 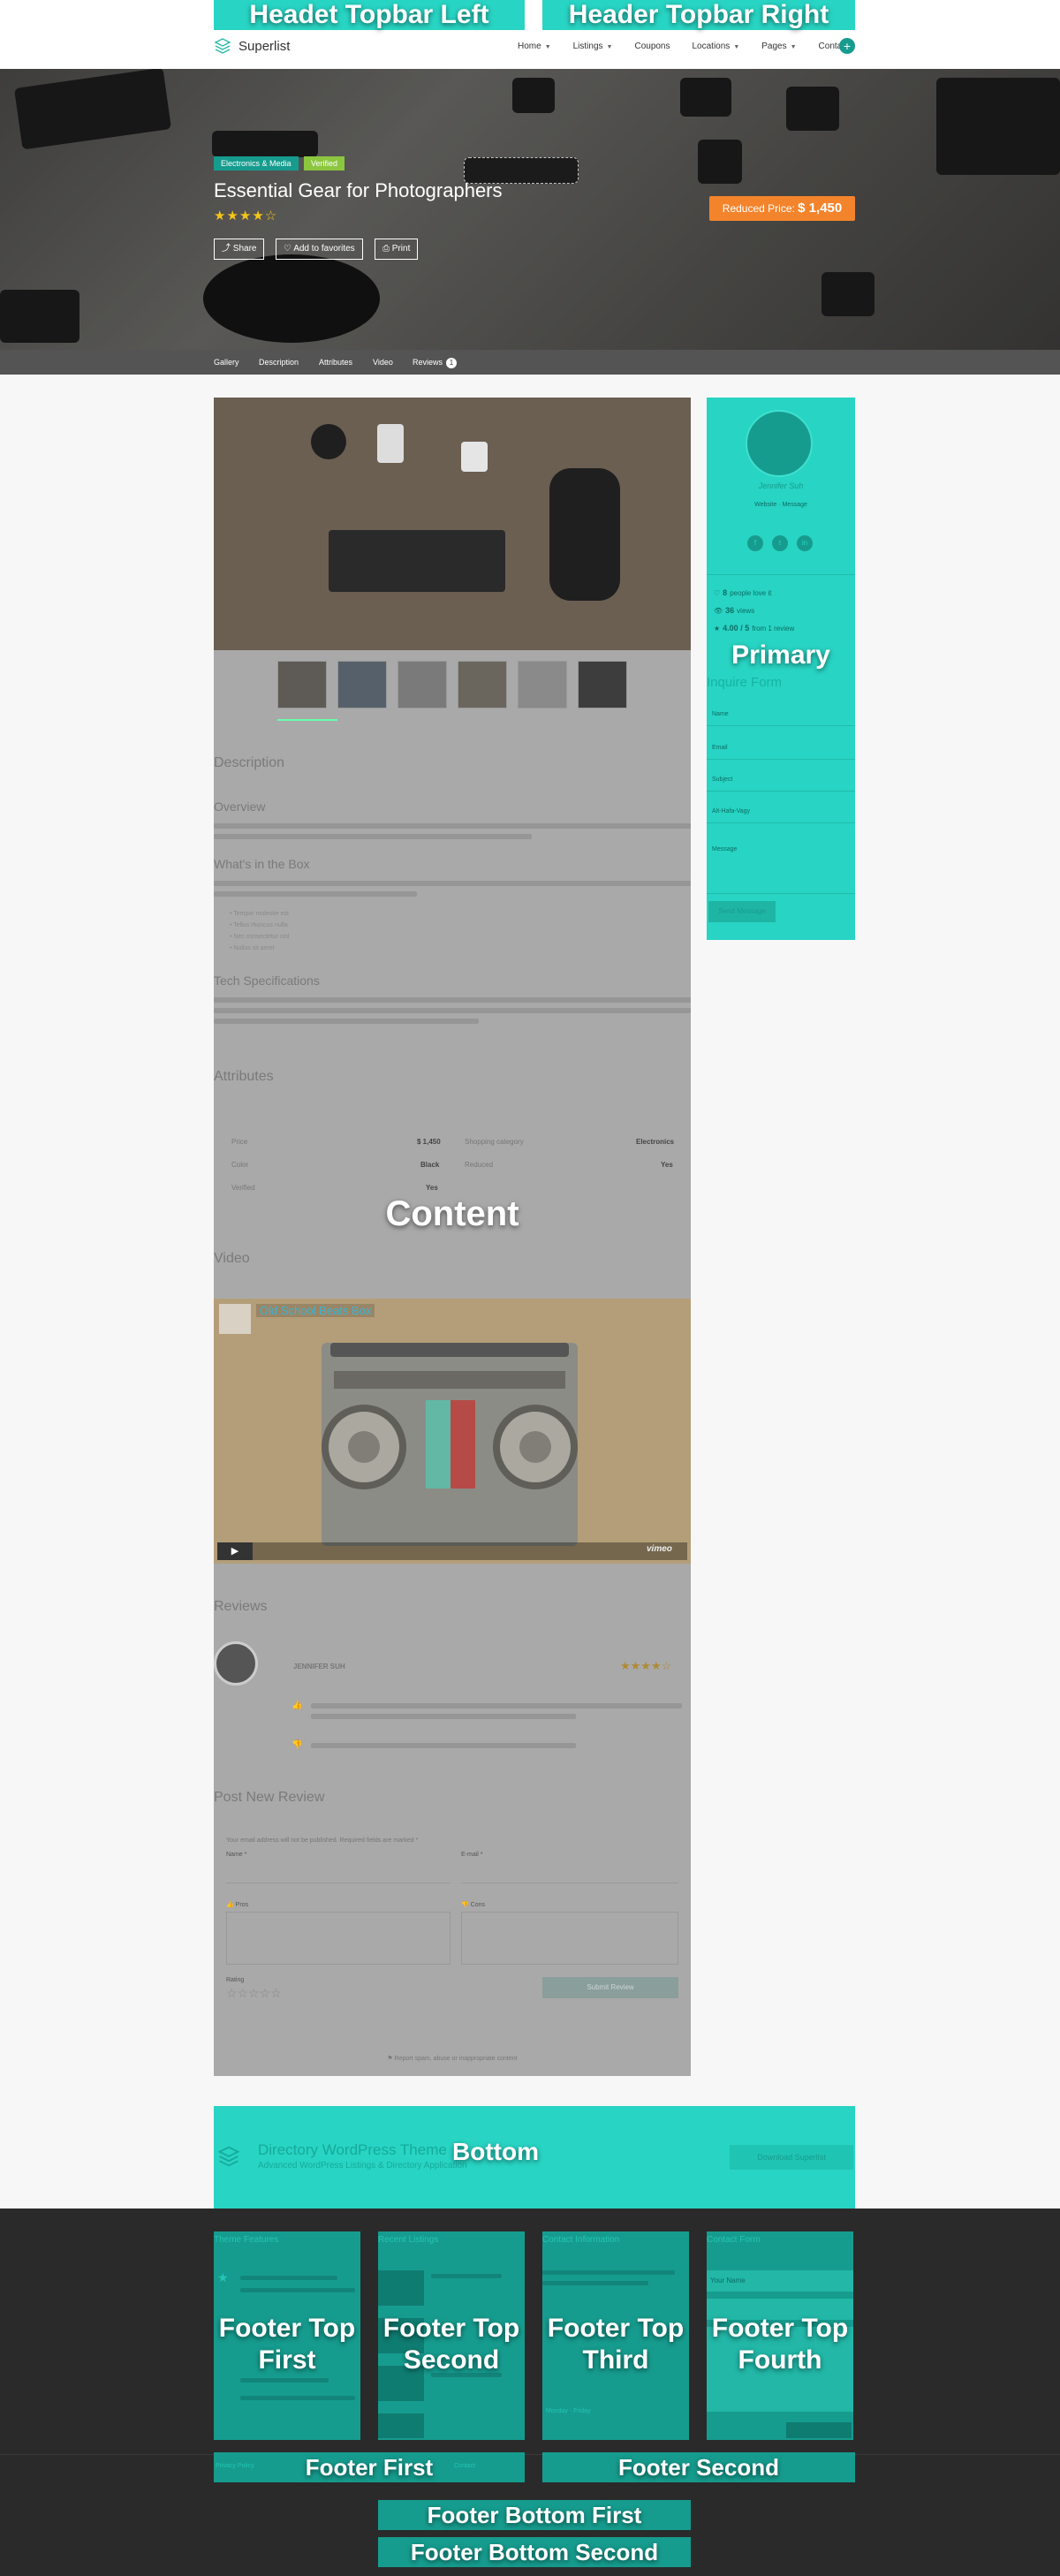 What do you see at coordinates (581, 2240) in the screenshot?
I see `footer-top-third-title: Contact Information` at bounding box center [581, 2240].